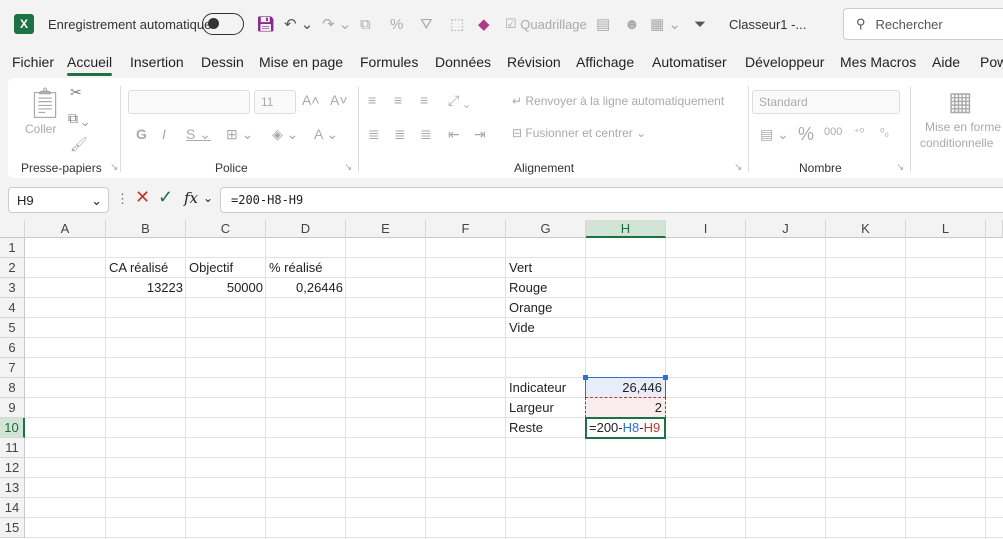  Describe the element at coordinates (866, 229) in the screenshot. I see `col-header-k: K` at that location.